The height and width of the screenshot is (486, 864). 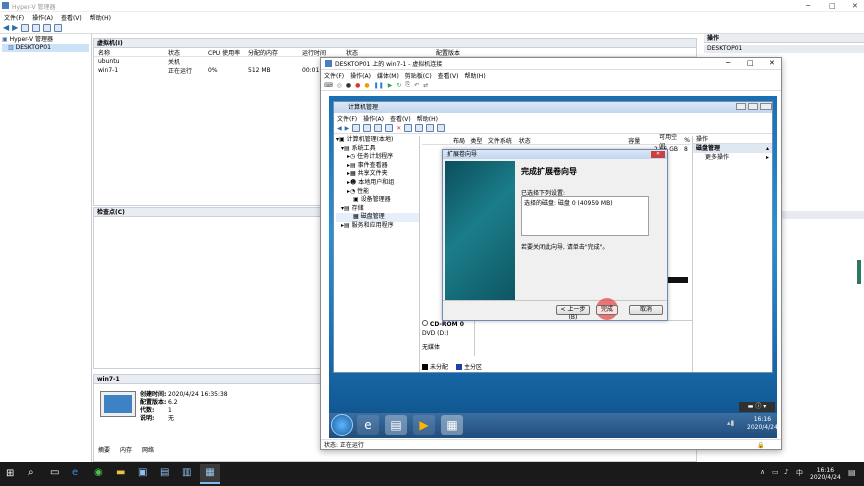 I want to click on col-uptime: 运行时间, so click(x=324, y=52).